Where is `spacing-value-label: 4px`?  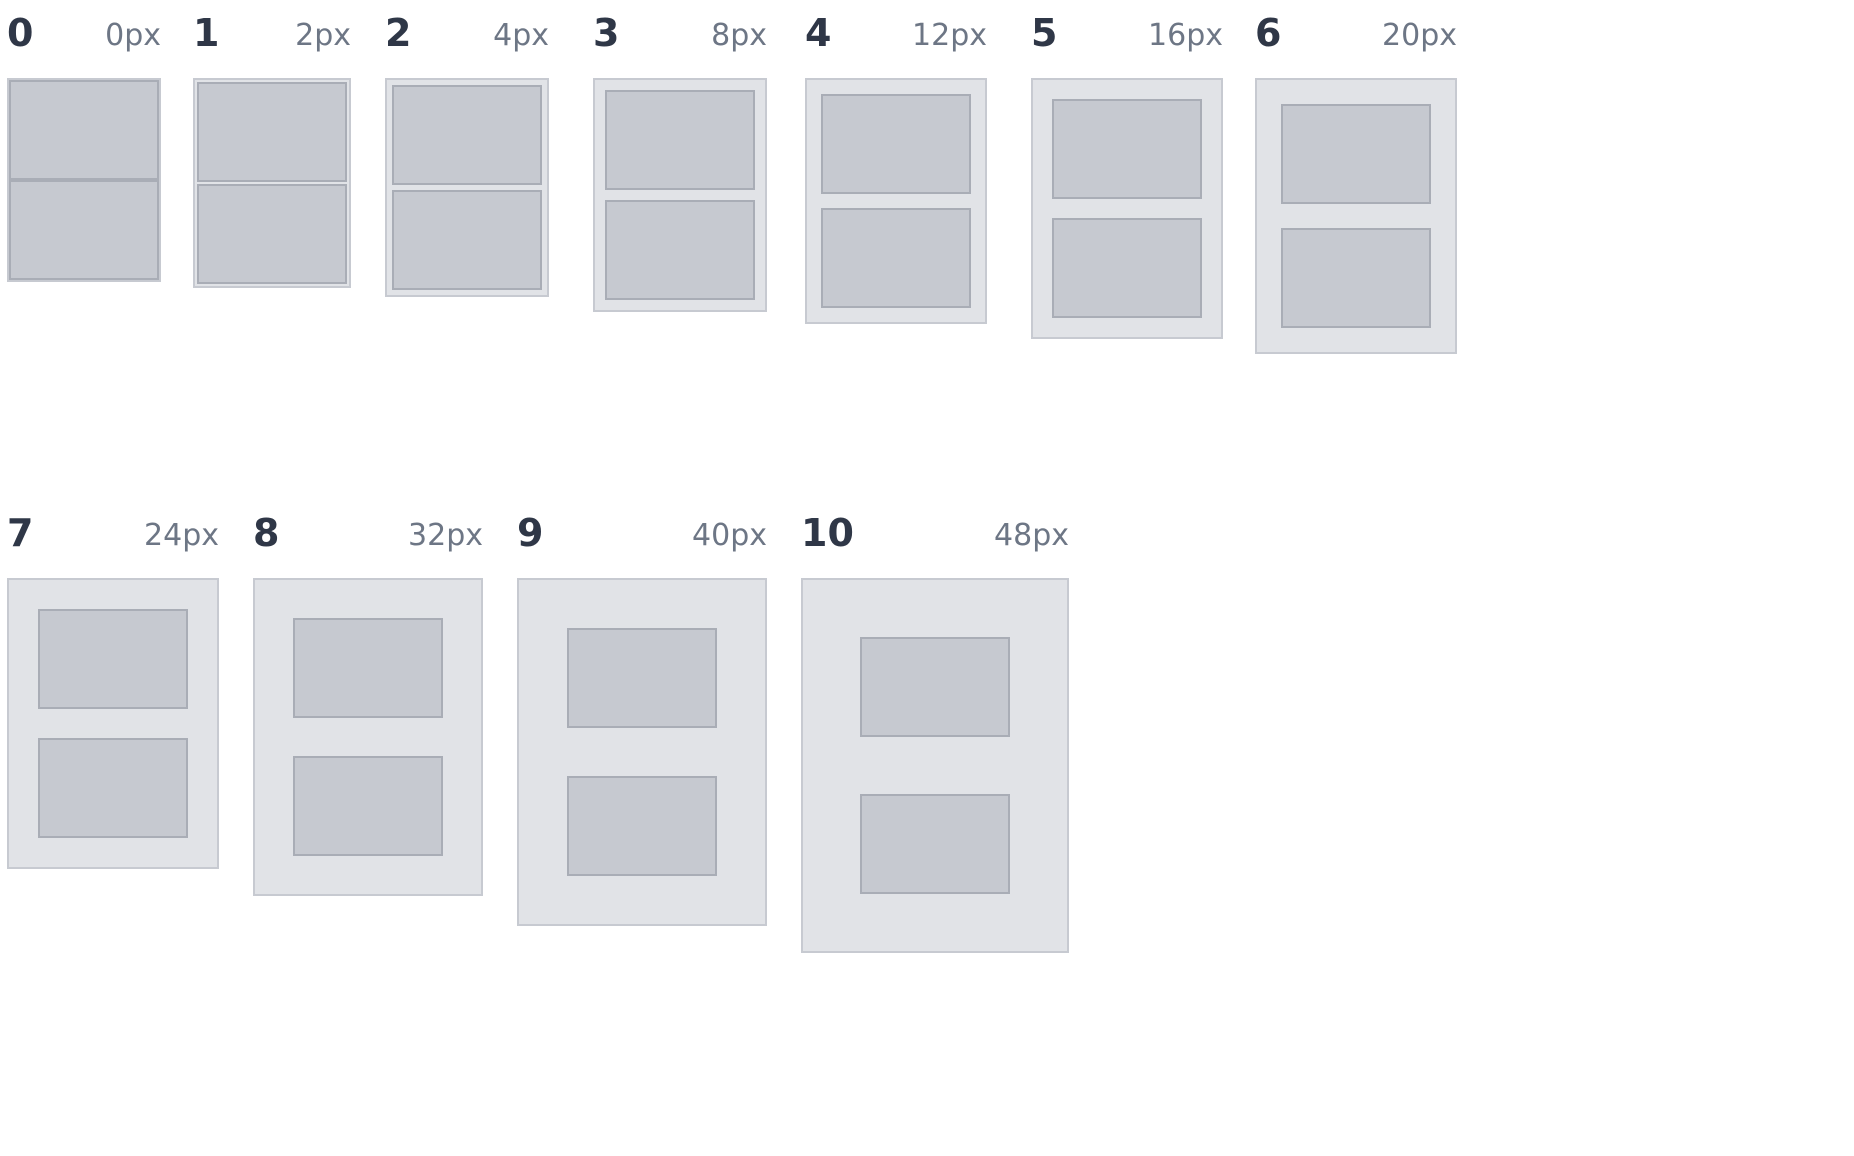 spacing-value-label: 4px is located at coordinates (521, 35).